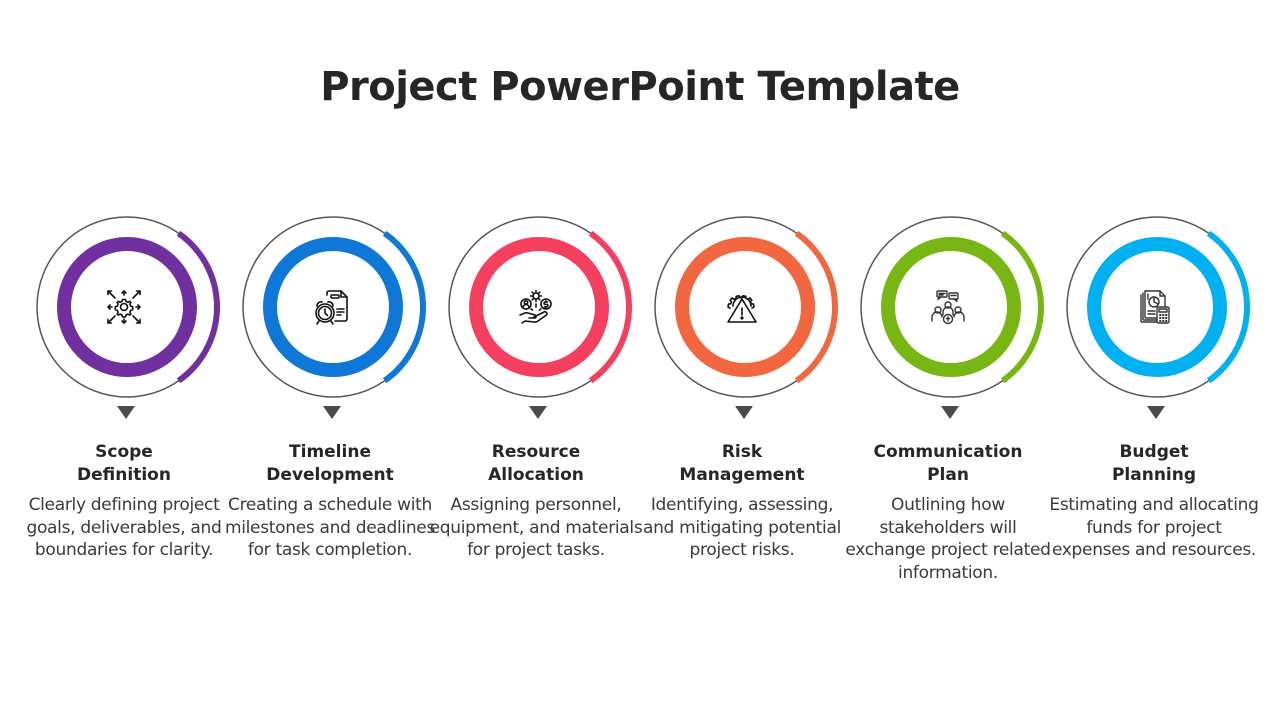 This screenshot has height=720, width=1280. What do you see at coordinates (1154, 475) in the screenshot?
I see `heading-line: Planning` at bounding box center [1154, 475].